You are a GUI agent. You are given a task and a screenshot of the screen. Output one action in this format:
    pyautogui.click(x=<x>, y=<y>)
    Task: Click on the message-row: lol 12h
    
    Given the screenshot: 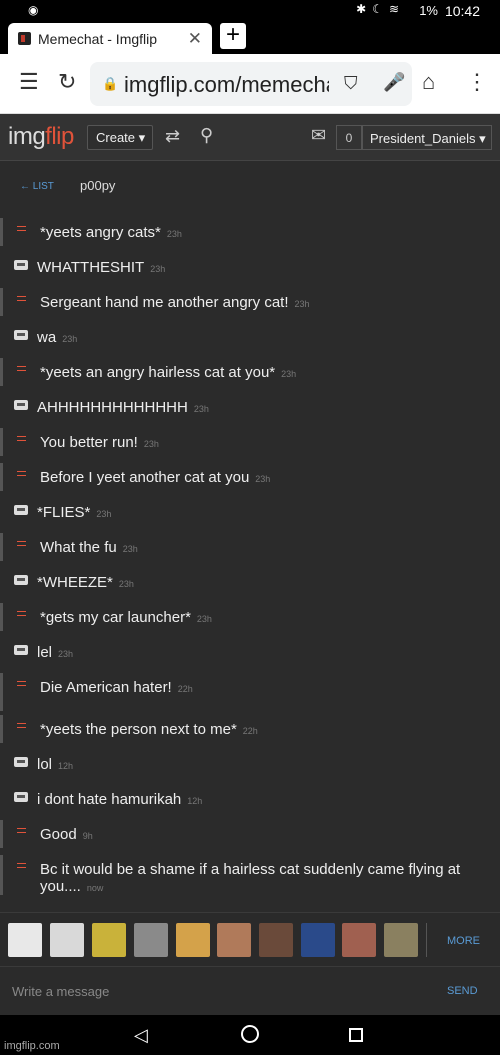 What is the action you would take?
    pyautogui.click(x=250, y=764)
    